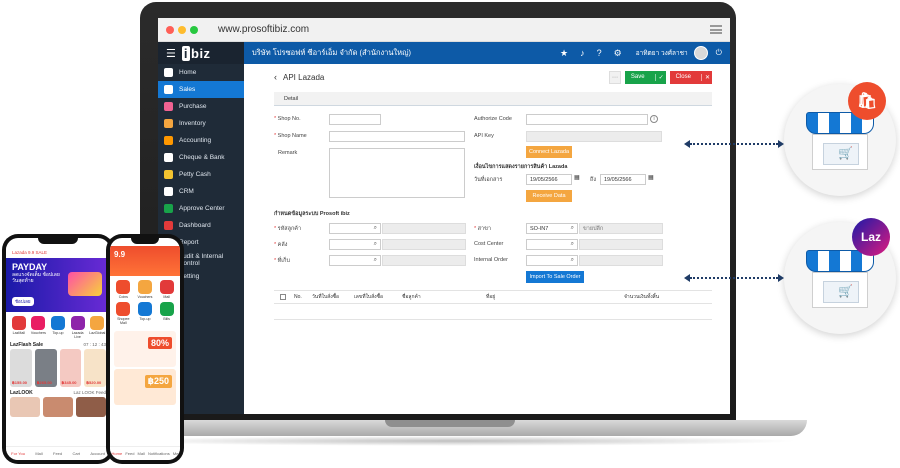  What do you see at coordinates (201, 208) in the screenshot?
I see `sidebar-item-approve-center: Approve Center` at bounding box center [201, 208].